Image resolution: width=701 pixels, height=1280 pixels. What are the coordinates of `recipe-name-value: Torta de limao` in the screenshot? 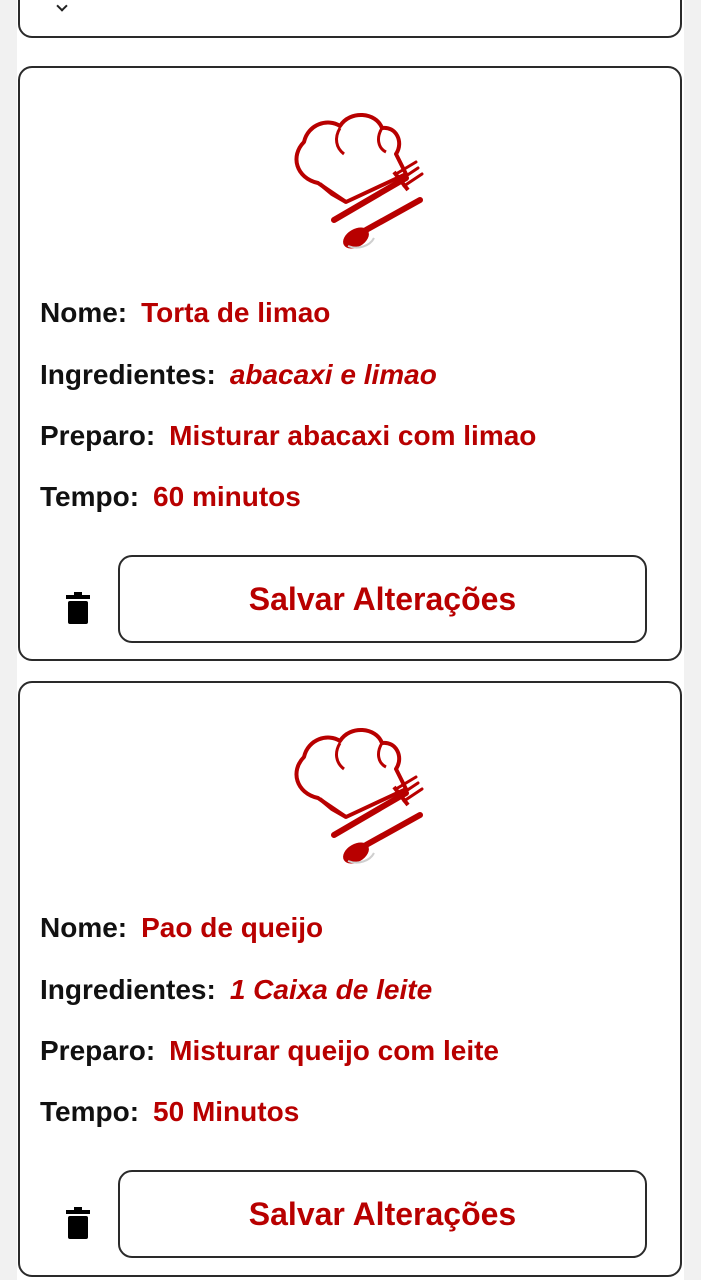 It's located at (236, 312).